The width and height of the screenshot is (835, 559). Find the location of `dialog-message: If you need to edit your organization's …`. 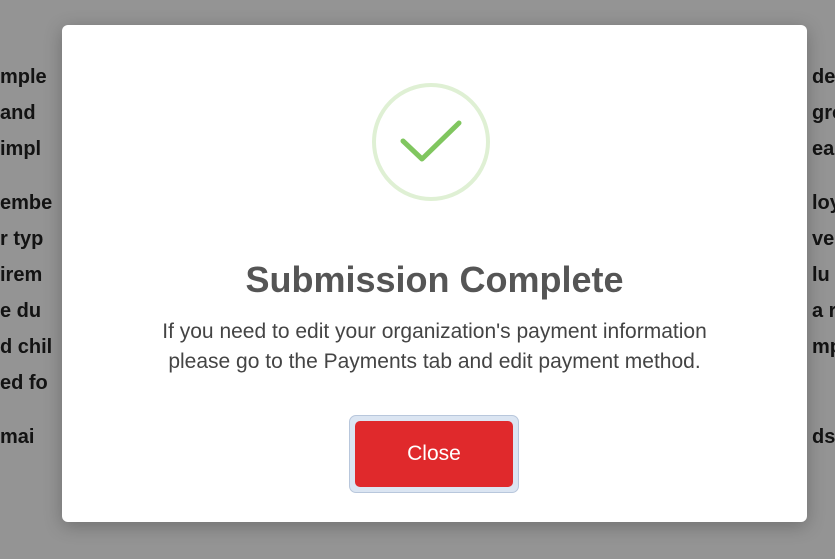

dialog-message: If you need to edit your organization's … is located at coordinates (434, 347).